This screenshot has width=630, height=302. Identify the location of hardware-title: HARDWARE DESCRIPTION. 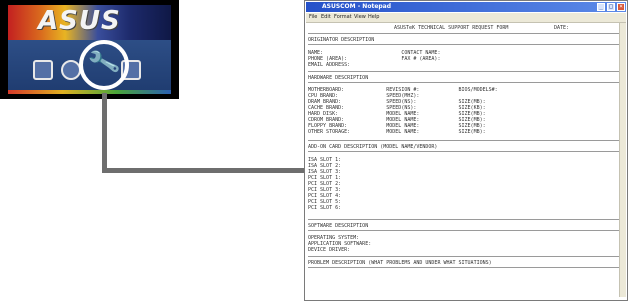
(338, 78).